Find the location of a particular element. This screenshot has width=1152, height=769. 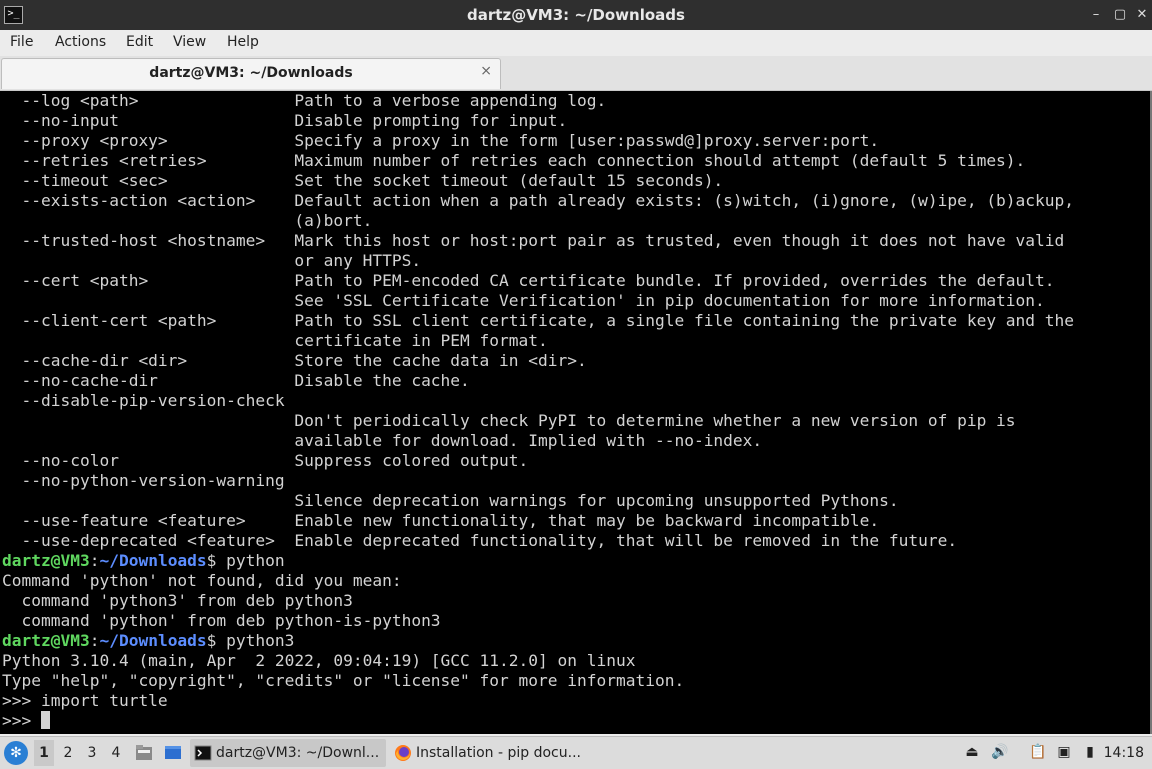

clipboard-icon: 📋 is located at coordinates (1038, 752).